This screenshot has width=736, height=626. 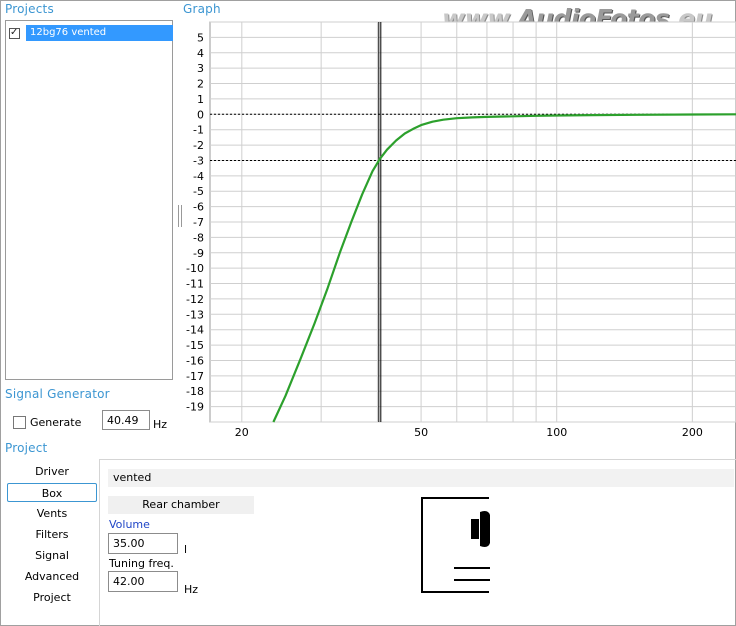 I want to click on y-tick-label: 5, so click(x=200, y=37).